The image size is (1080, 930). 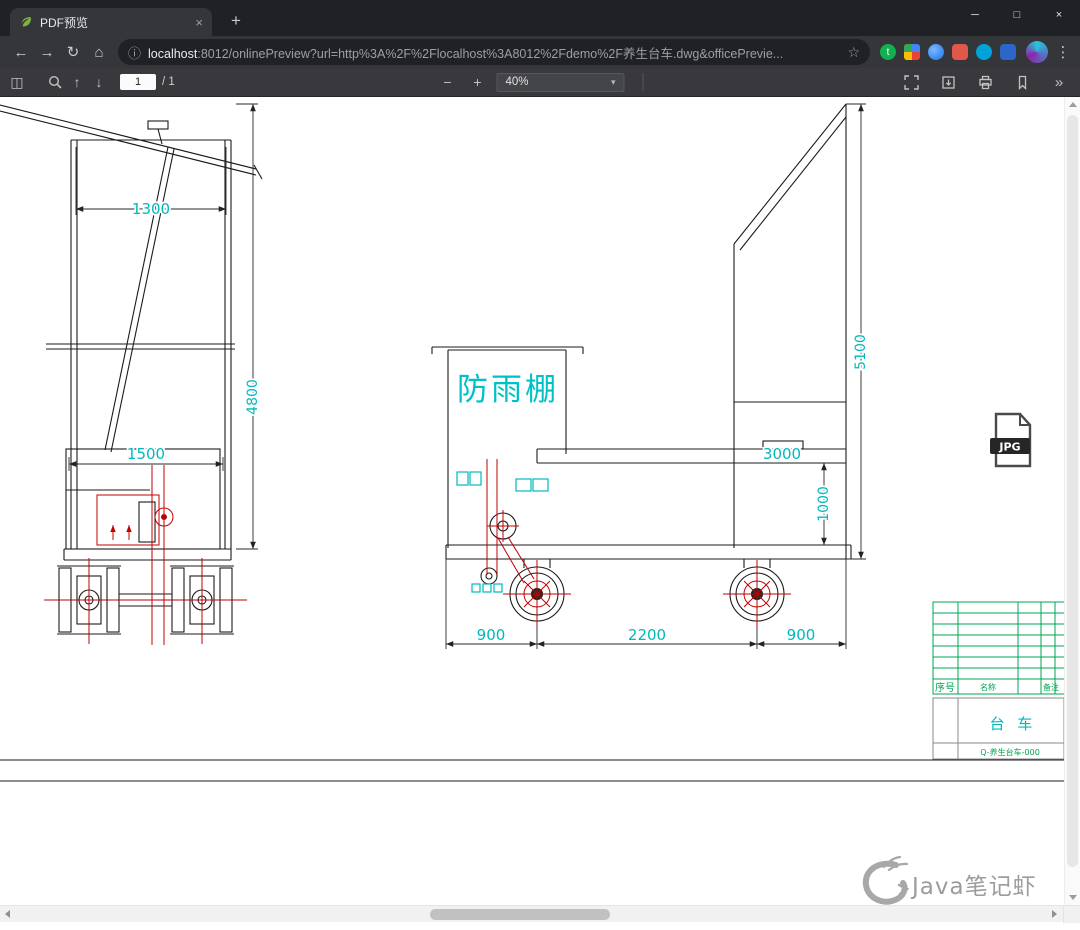 What do you see at coordinates (1063, 52) in the screenshot?
I see `browser-menu-icon: ⋮` at bounding box center [1063, 52].